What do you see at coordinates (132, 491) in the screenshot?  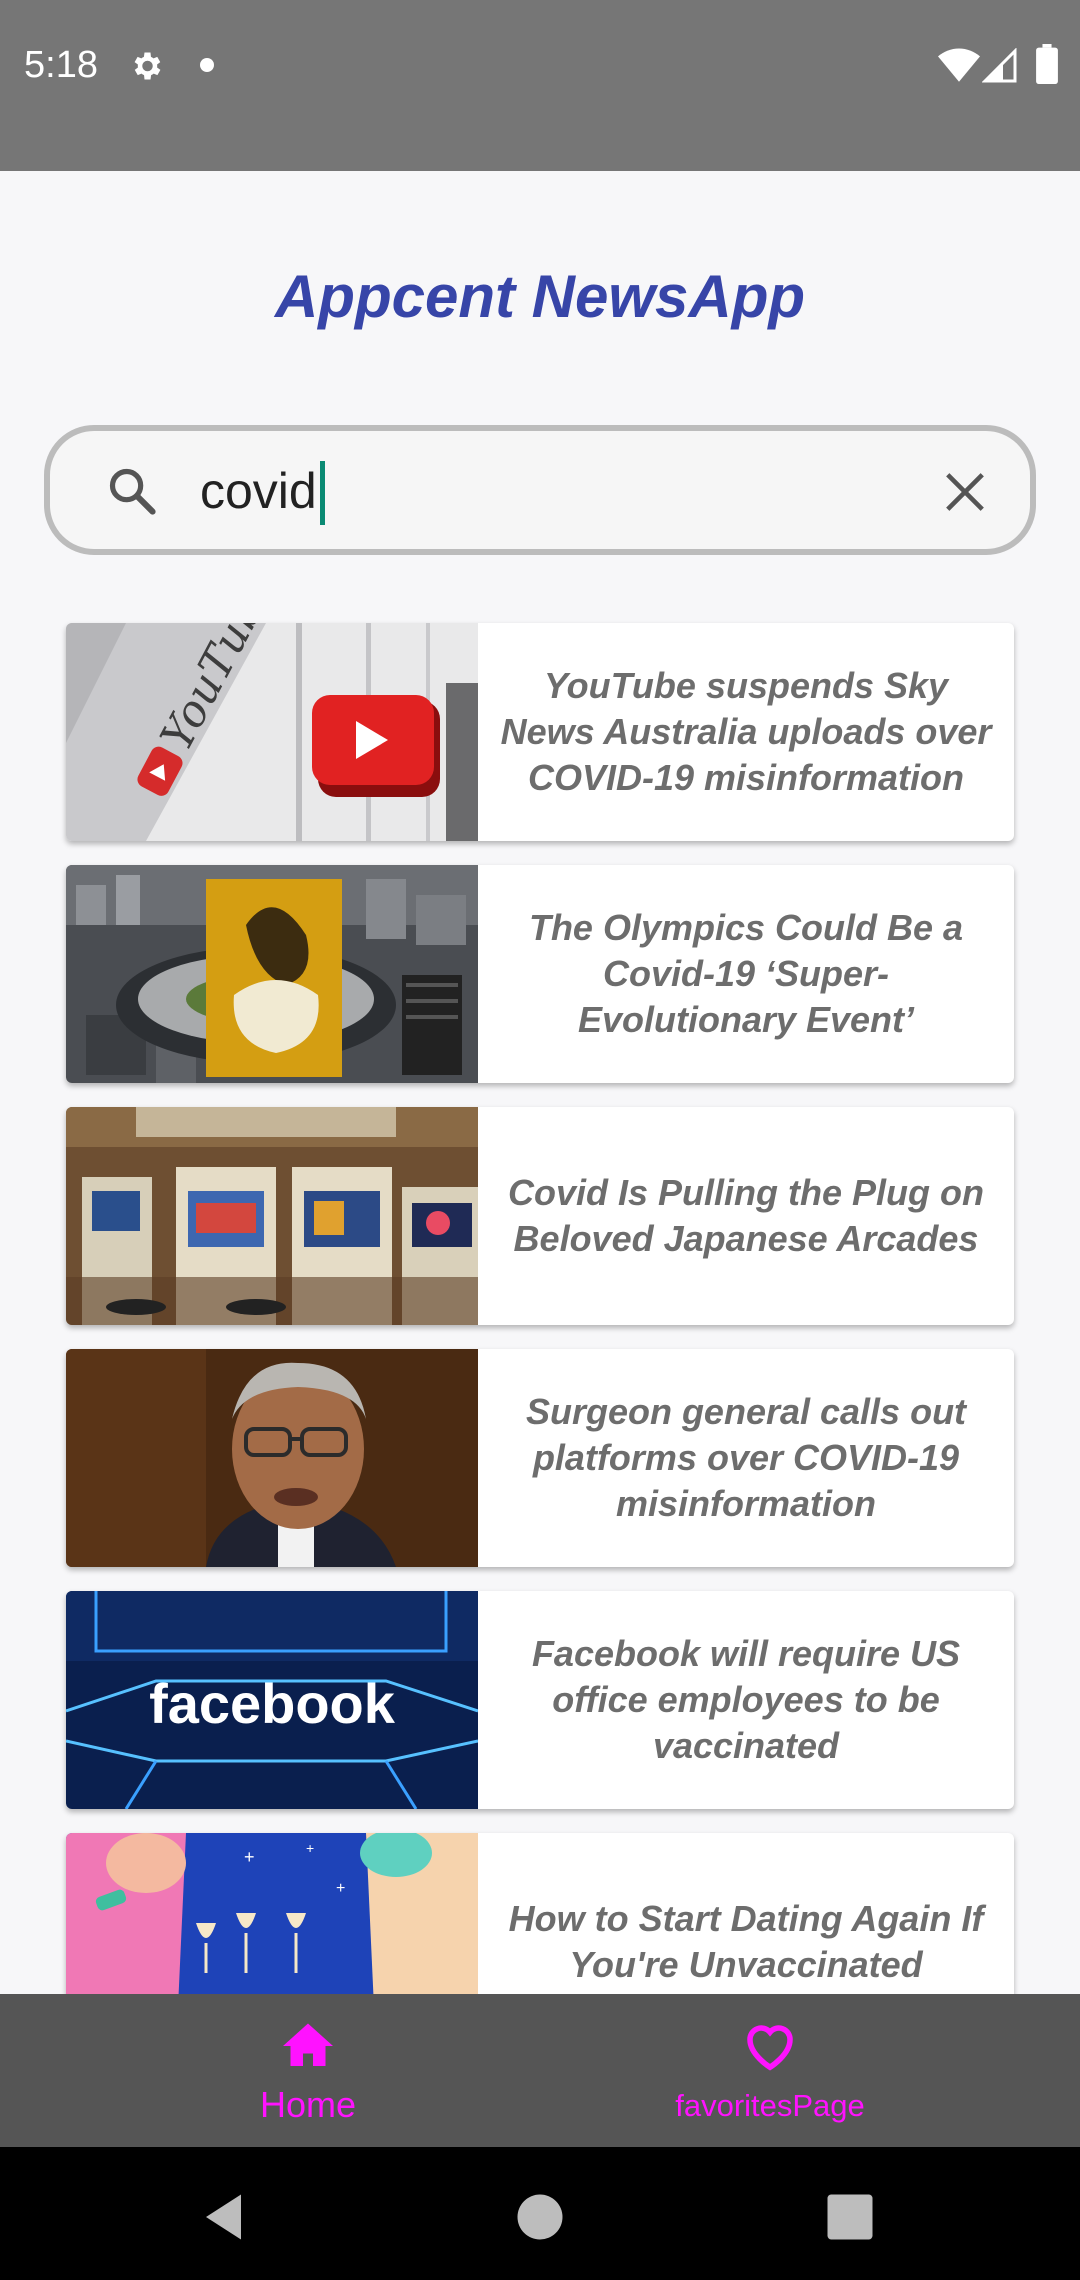 I see `search-icon` at bounding box center [132, 491].